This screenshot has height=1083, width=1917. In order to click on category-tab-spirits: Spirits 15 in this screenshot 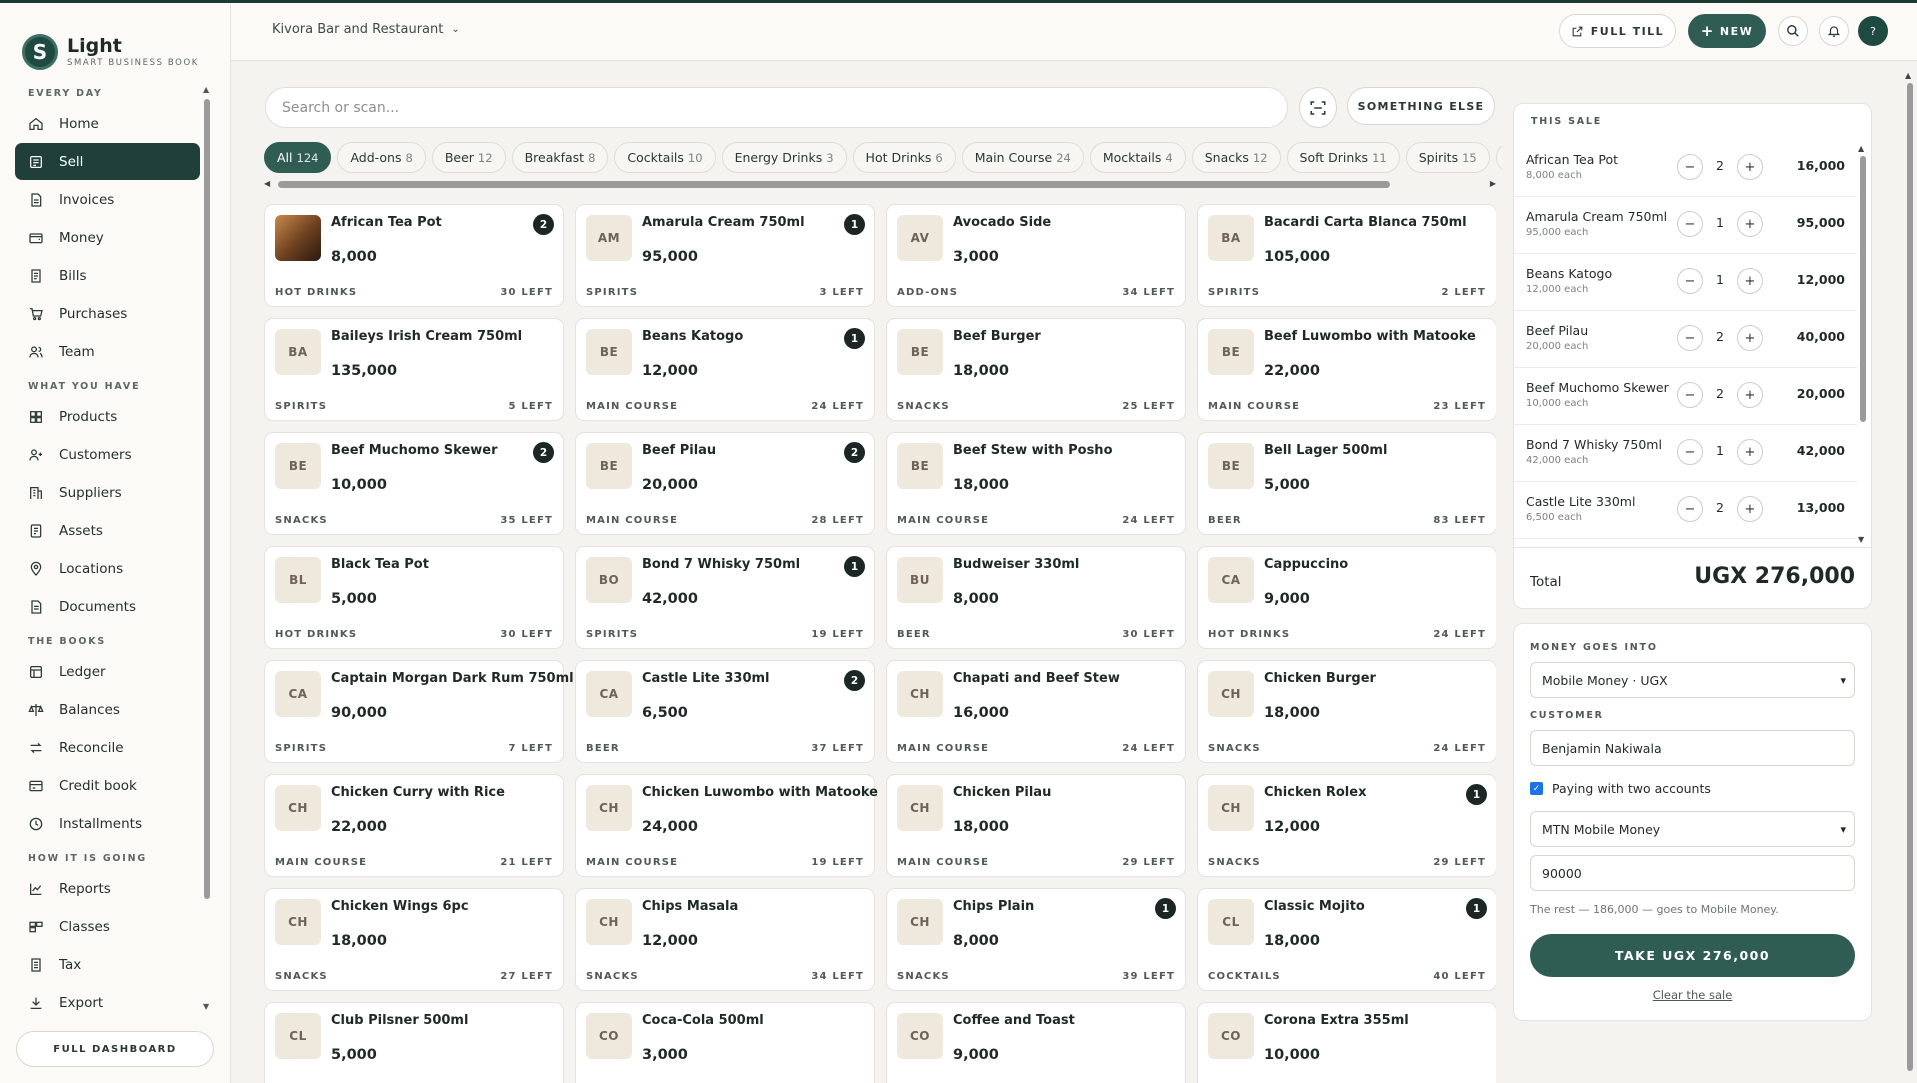, I will do `click(1447, 157)`.